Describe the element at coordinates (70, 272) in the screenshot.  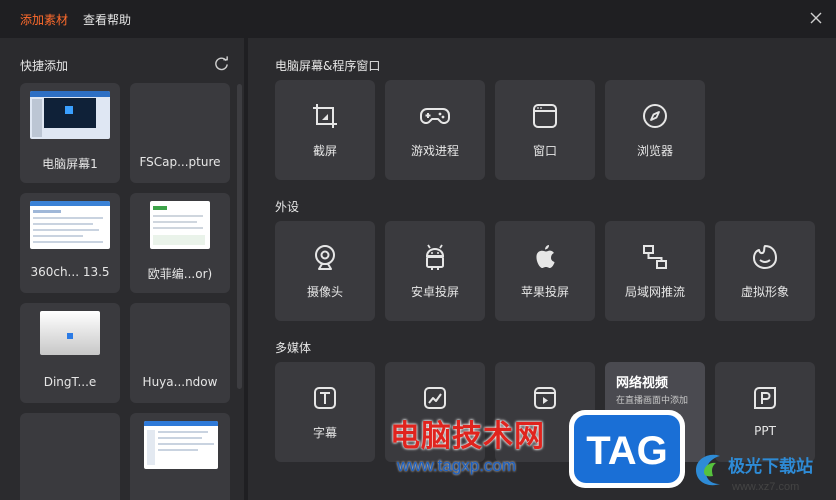
I see `source-card-label: 360ch... 13.5` at that location.